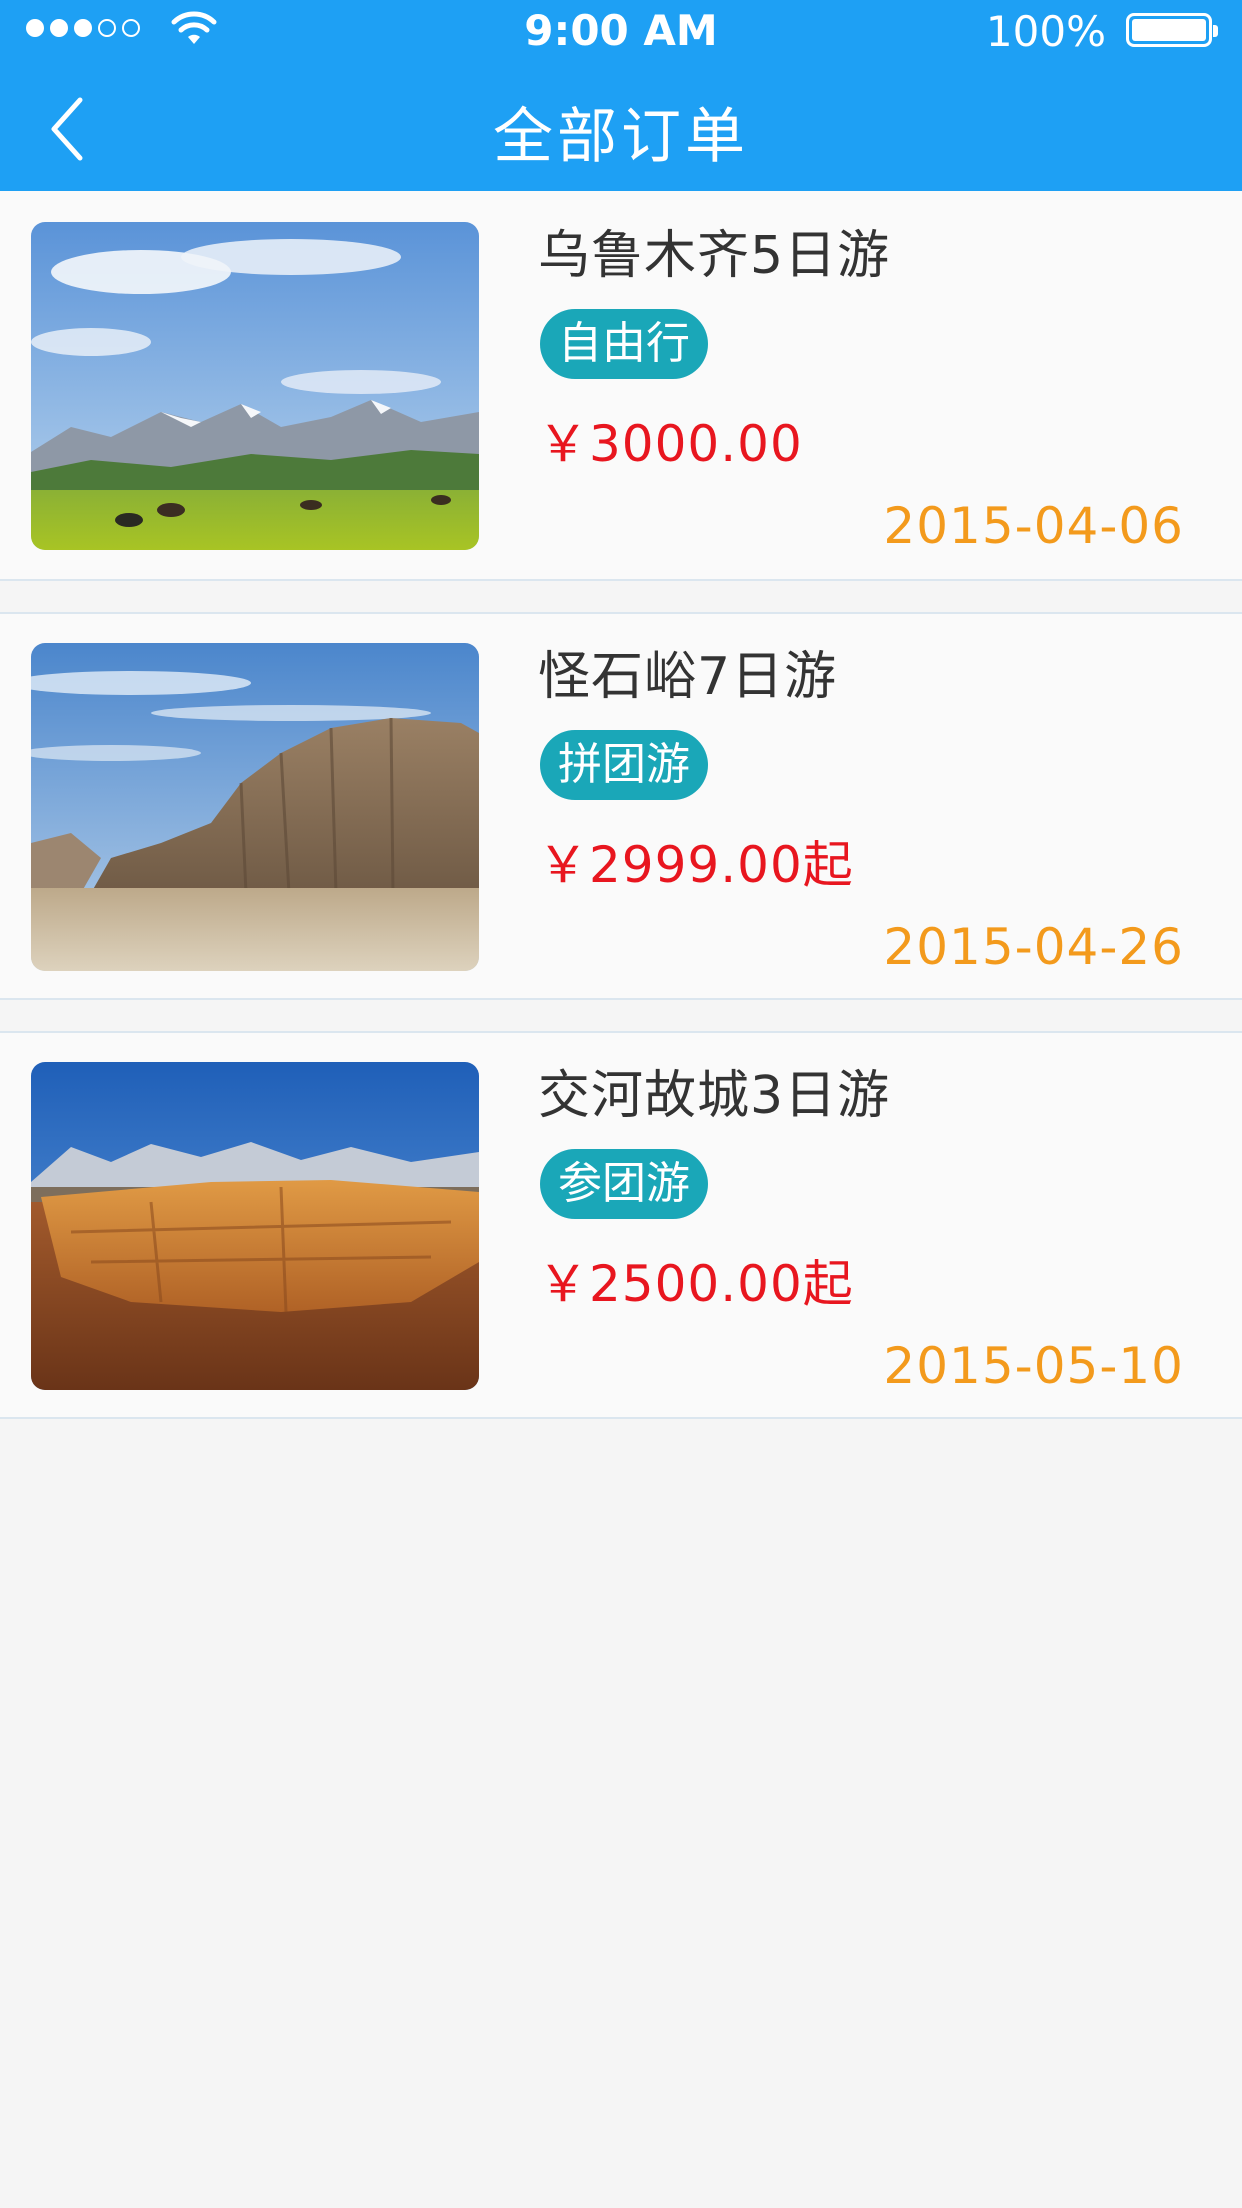 This screenshot has height=2208, width=1242. What do you see at coordinates (688, 677) in the screenshot?
I see `order-title: 怪石峪7日游` at bounding box center [688, 677].